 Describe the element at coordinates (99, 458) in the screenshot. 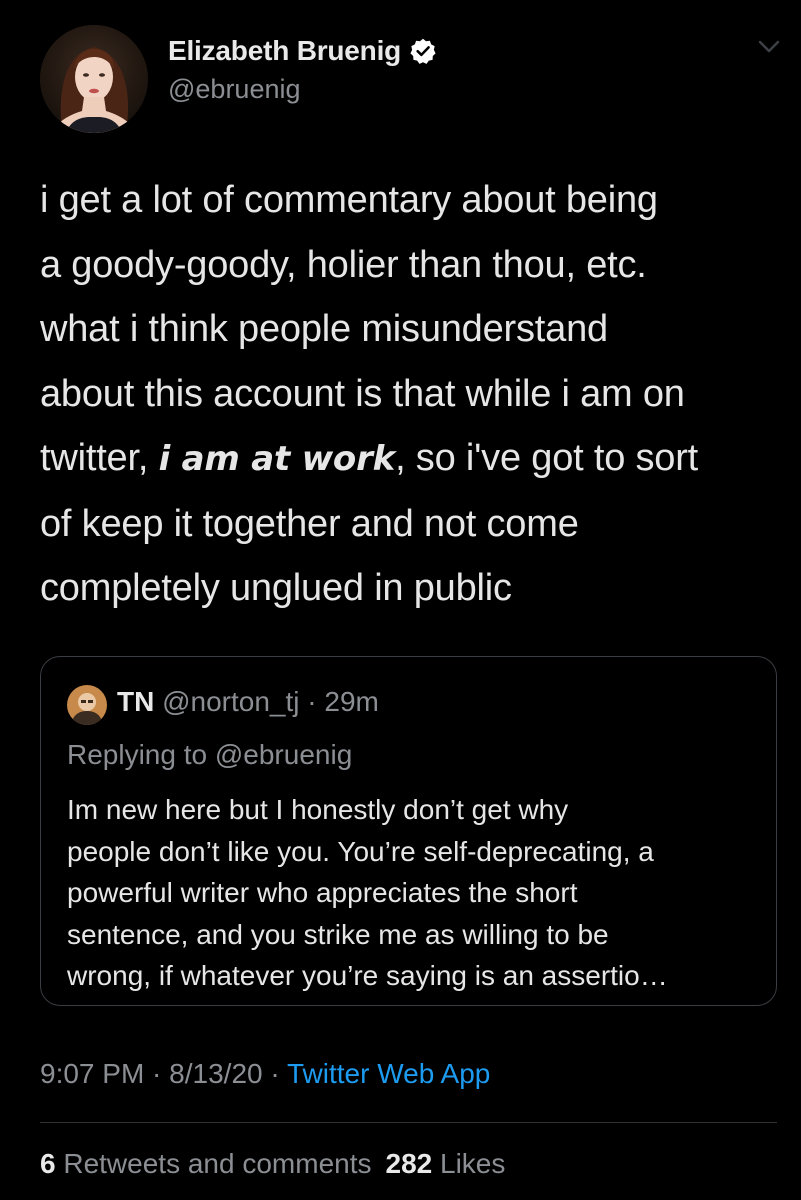

I see `tweet-text-fragment: twitter,` at that location.